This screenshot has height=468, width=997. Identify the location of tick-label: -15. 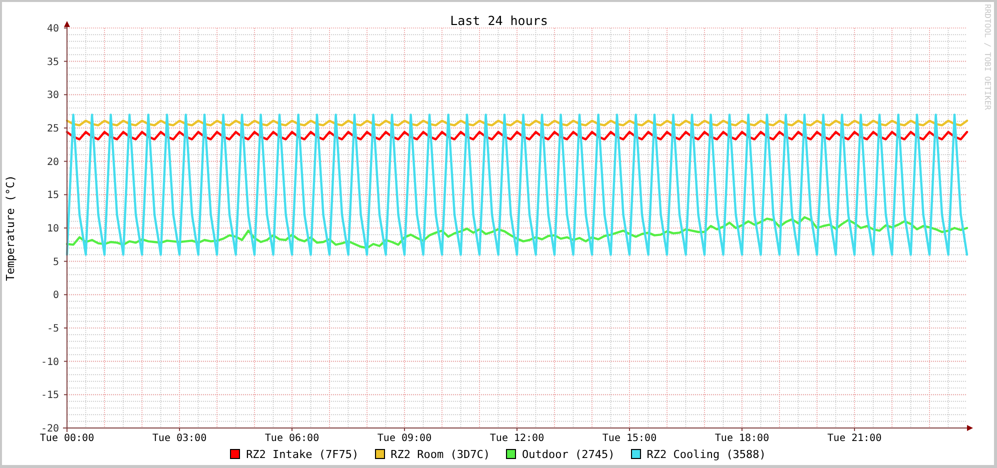
(49, 396).